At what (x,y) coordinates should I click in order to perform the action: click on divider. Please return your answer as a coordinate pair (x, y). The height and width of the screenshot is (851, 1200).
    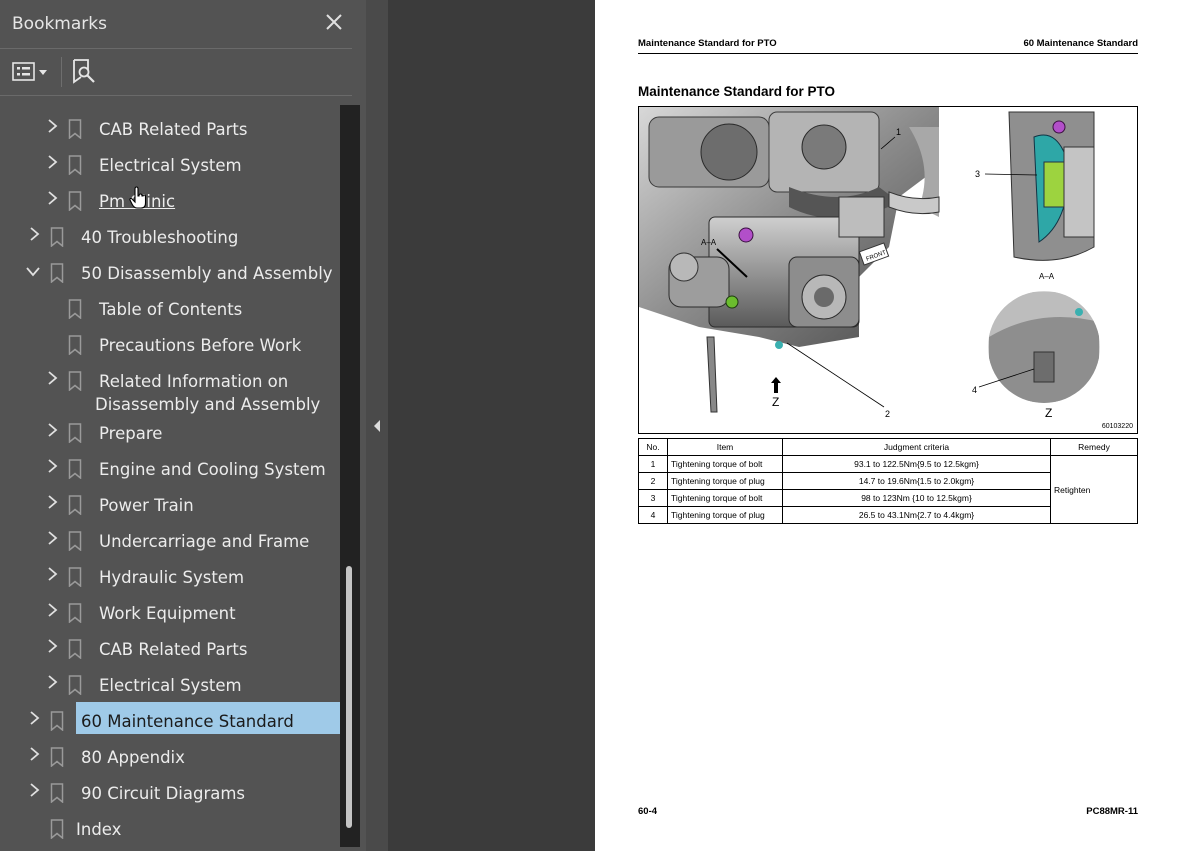
    Looking at the image, I should click on (176, 95).